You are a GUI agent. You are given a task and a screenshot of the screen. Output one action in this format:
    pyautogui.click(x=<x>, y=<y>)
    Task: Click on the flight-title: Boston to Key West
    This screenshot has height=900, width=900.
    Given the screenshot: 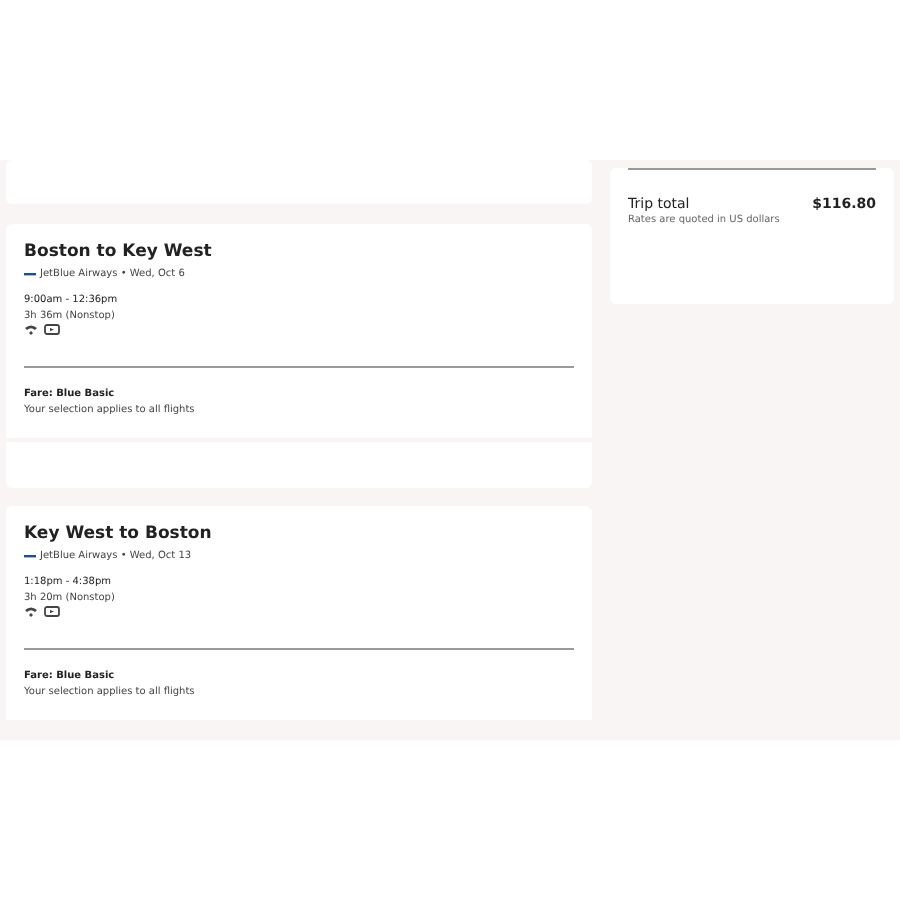 What is the action you would take?
    pyautogui.click(x=119, y=252)
    